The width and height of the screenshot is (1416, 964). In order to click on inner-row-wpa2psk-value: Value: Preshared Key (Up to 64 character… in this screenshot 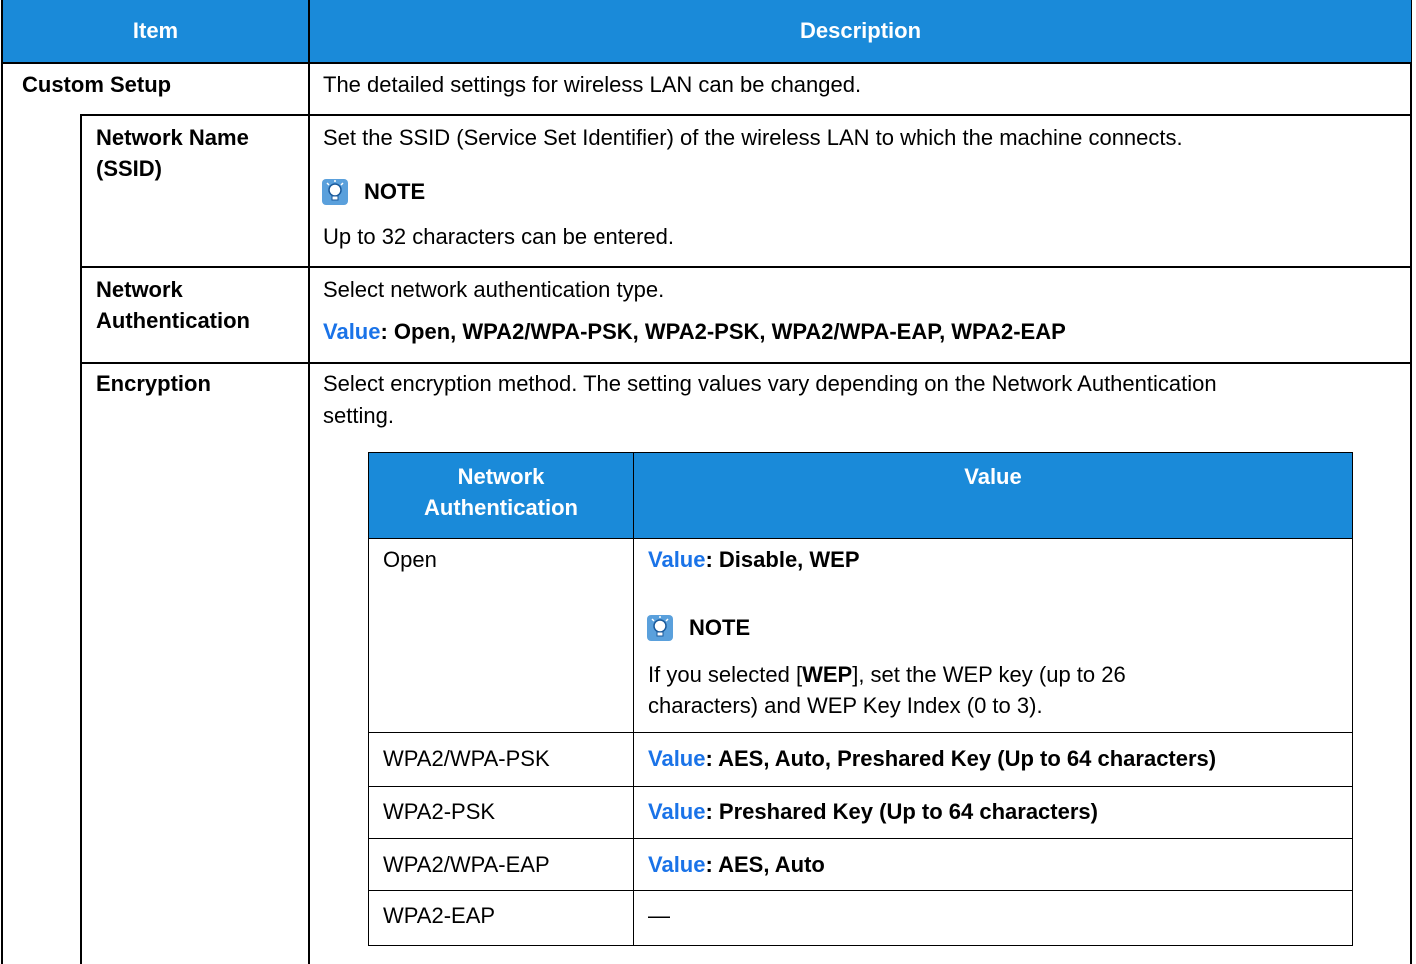, I will do `click(873, 811)`.